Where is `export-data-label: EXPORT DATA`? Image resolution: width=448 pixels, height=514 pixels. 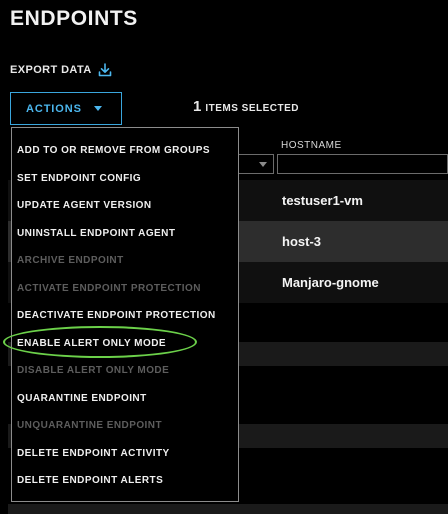 export-data-label: EXPORT DATA is located at coordinates (51, 70).